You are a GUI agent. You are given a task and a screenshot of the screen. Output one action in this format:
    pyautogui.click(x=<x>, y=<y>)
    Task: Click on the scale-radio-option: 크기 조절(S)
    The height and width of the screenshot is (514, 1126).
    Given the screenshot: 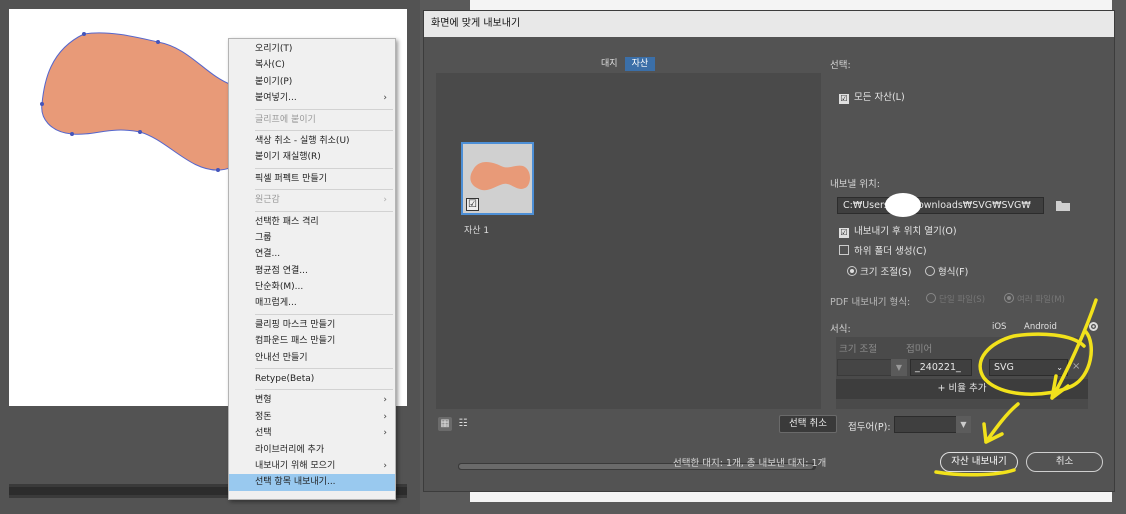 What is the action you would take?
    pyautogui.click(x=879, y=271)
    